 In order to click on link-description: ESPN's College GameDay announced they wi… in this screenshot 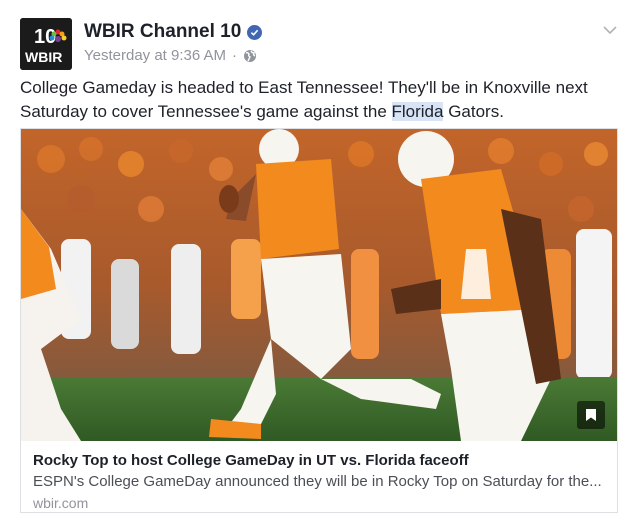, I will do `click(317, 481)`.